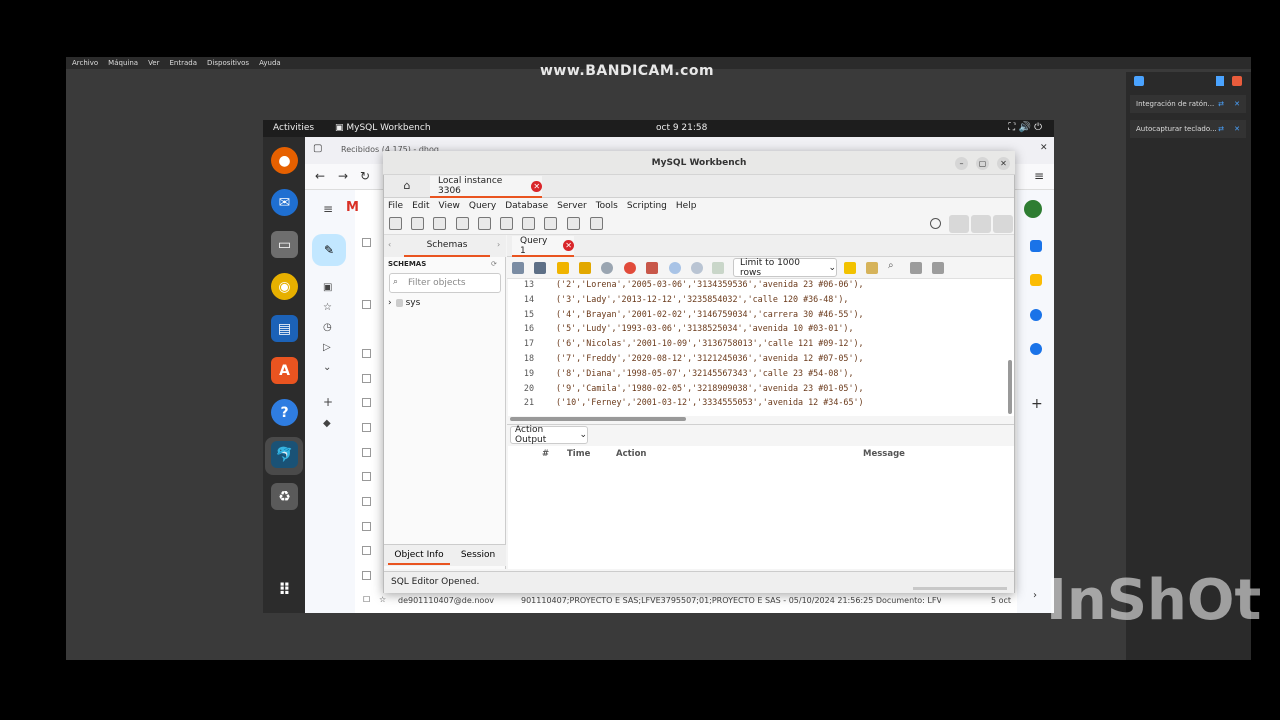  Describe the element at coordinates (395, 206) in the screenshot. I see `menu-file: File` at that location.